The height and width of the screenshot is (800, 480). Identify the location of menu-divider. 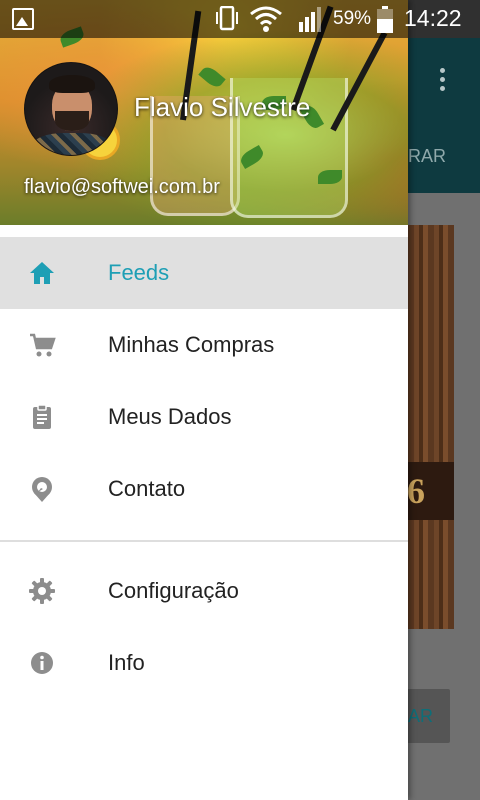
(204, 541).